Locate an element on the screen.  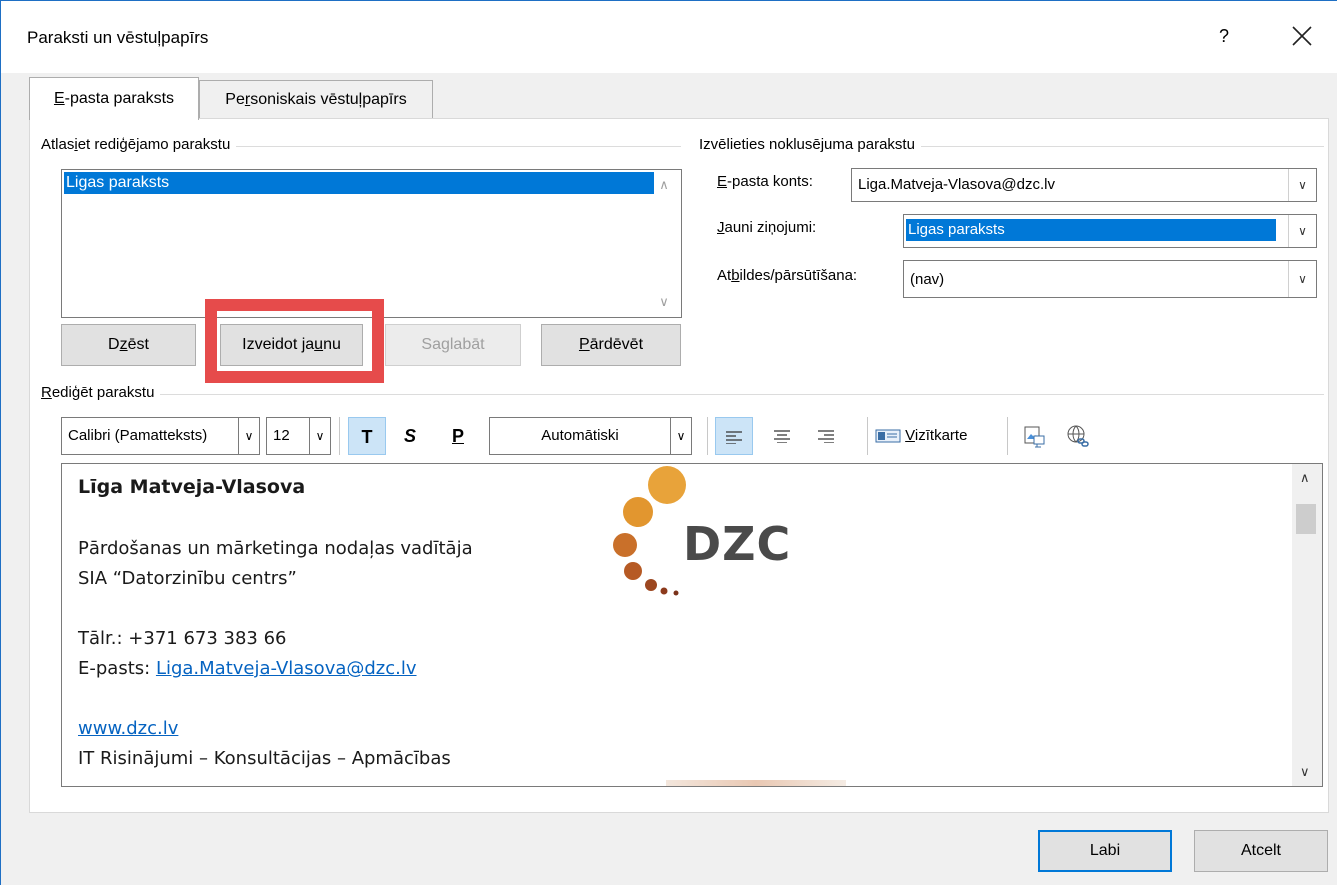
insert-hyperlink-button is located at coordinates (1078, 436).